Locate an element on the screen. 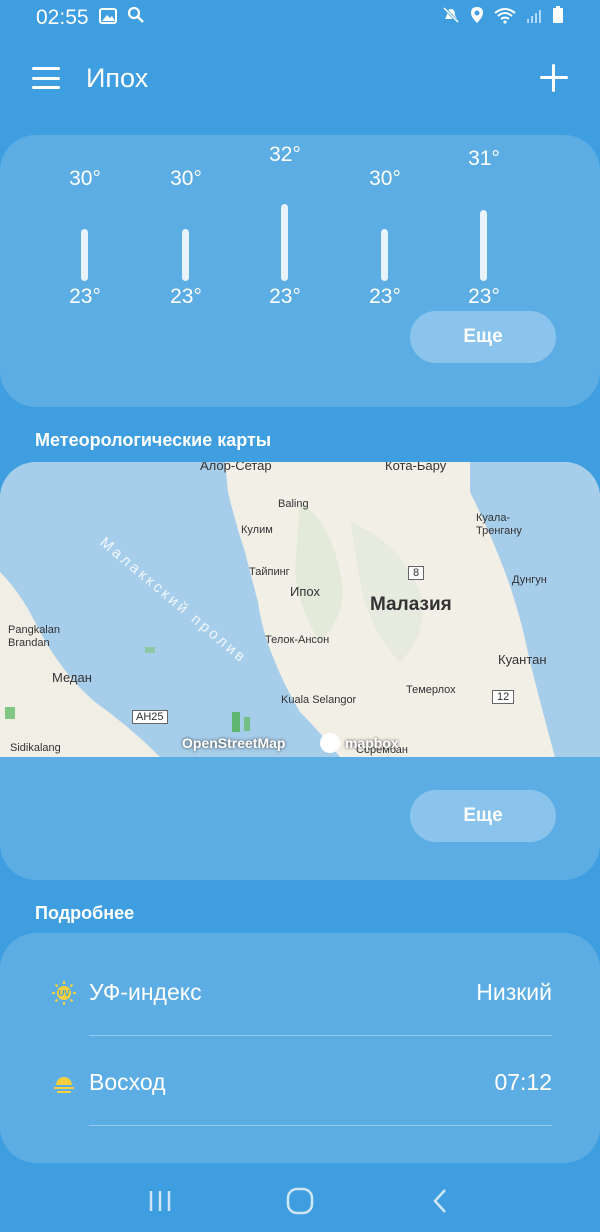 The width and height of the screenshot is (600, 1232). map-label: Baling is located at coordinates (293, 504).